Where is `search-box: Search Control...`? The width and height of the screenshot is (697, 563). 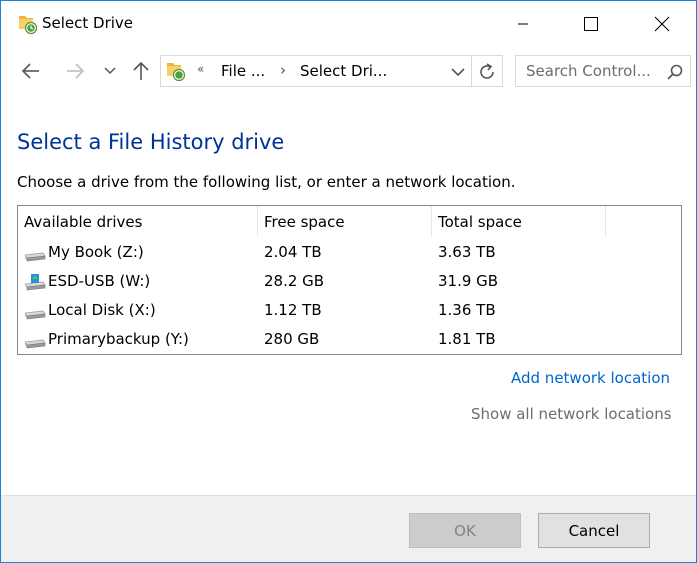 search-box: Search Control... is located at coordinates (603, 71).